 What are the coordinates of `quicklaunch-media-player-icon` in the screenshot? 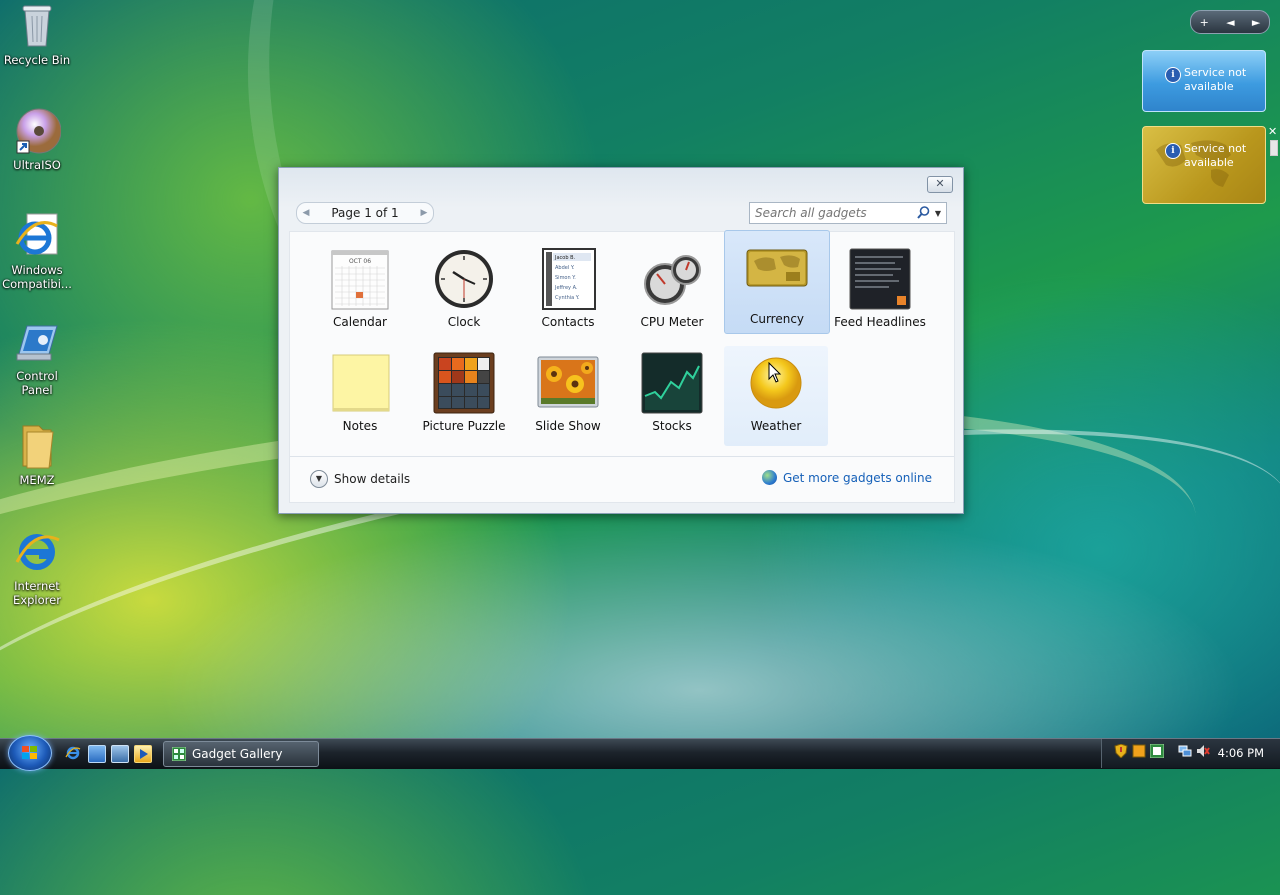 It's located at (143, 754).